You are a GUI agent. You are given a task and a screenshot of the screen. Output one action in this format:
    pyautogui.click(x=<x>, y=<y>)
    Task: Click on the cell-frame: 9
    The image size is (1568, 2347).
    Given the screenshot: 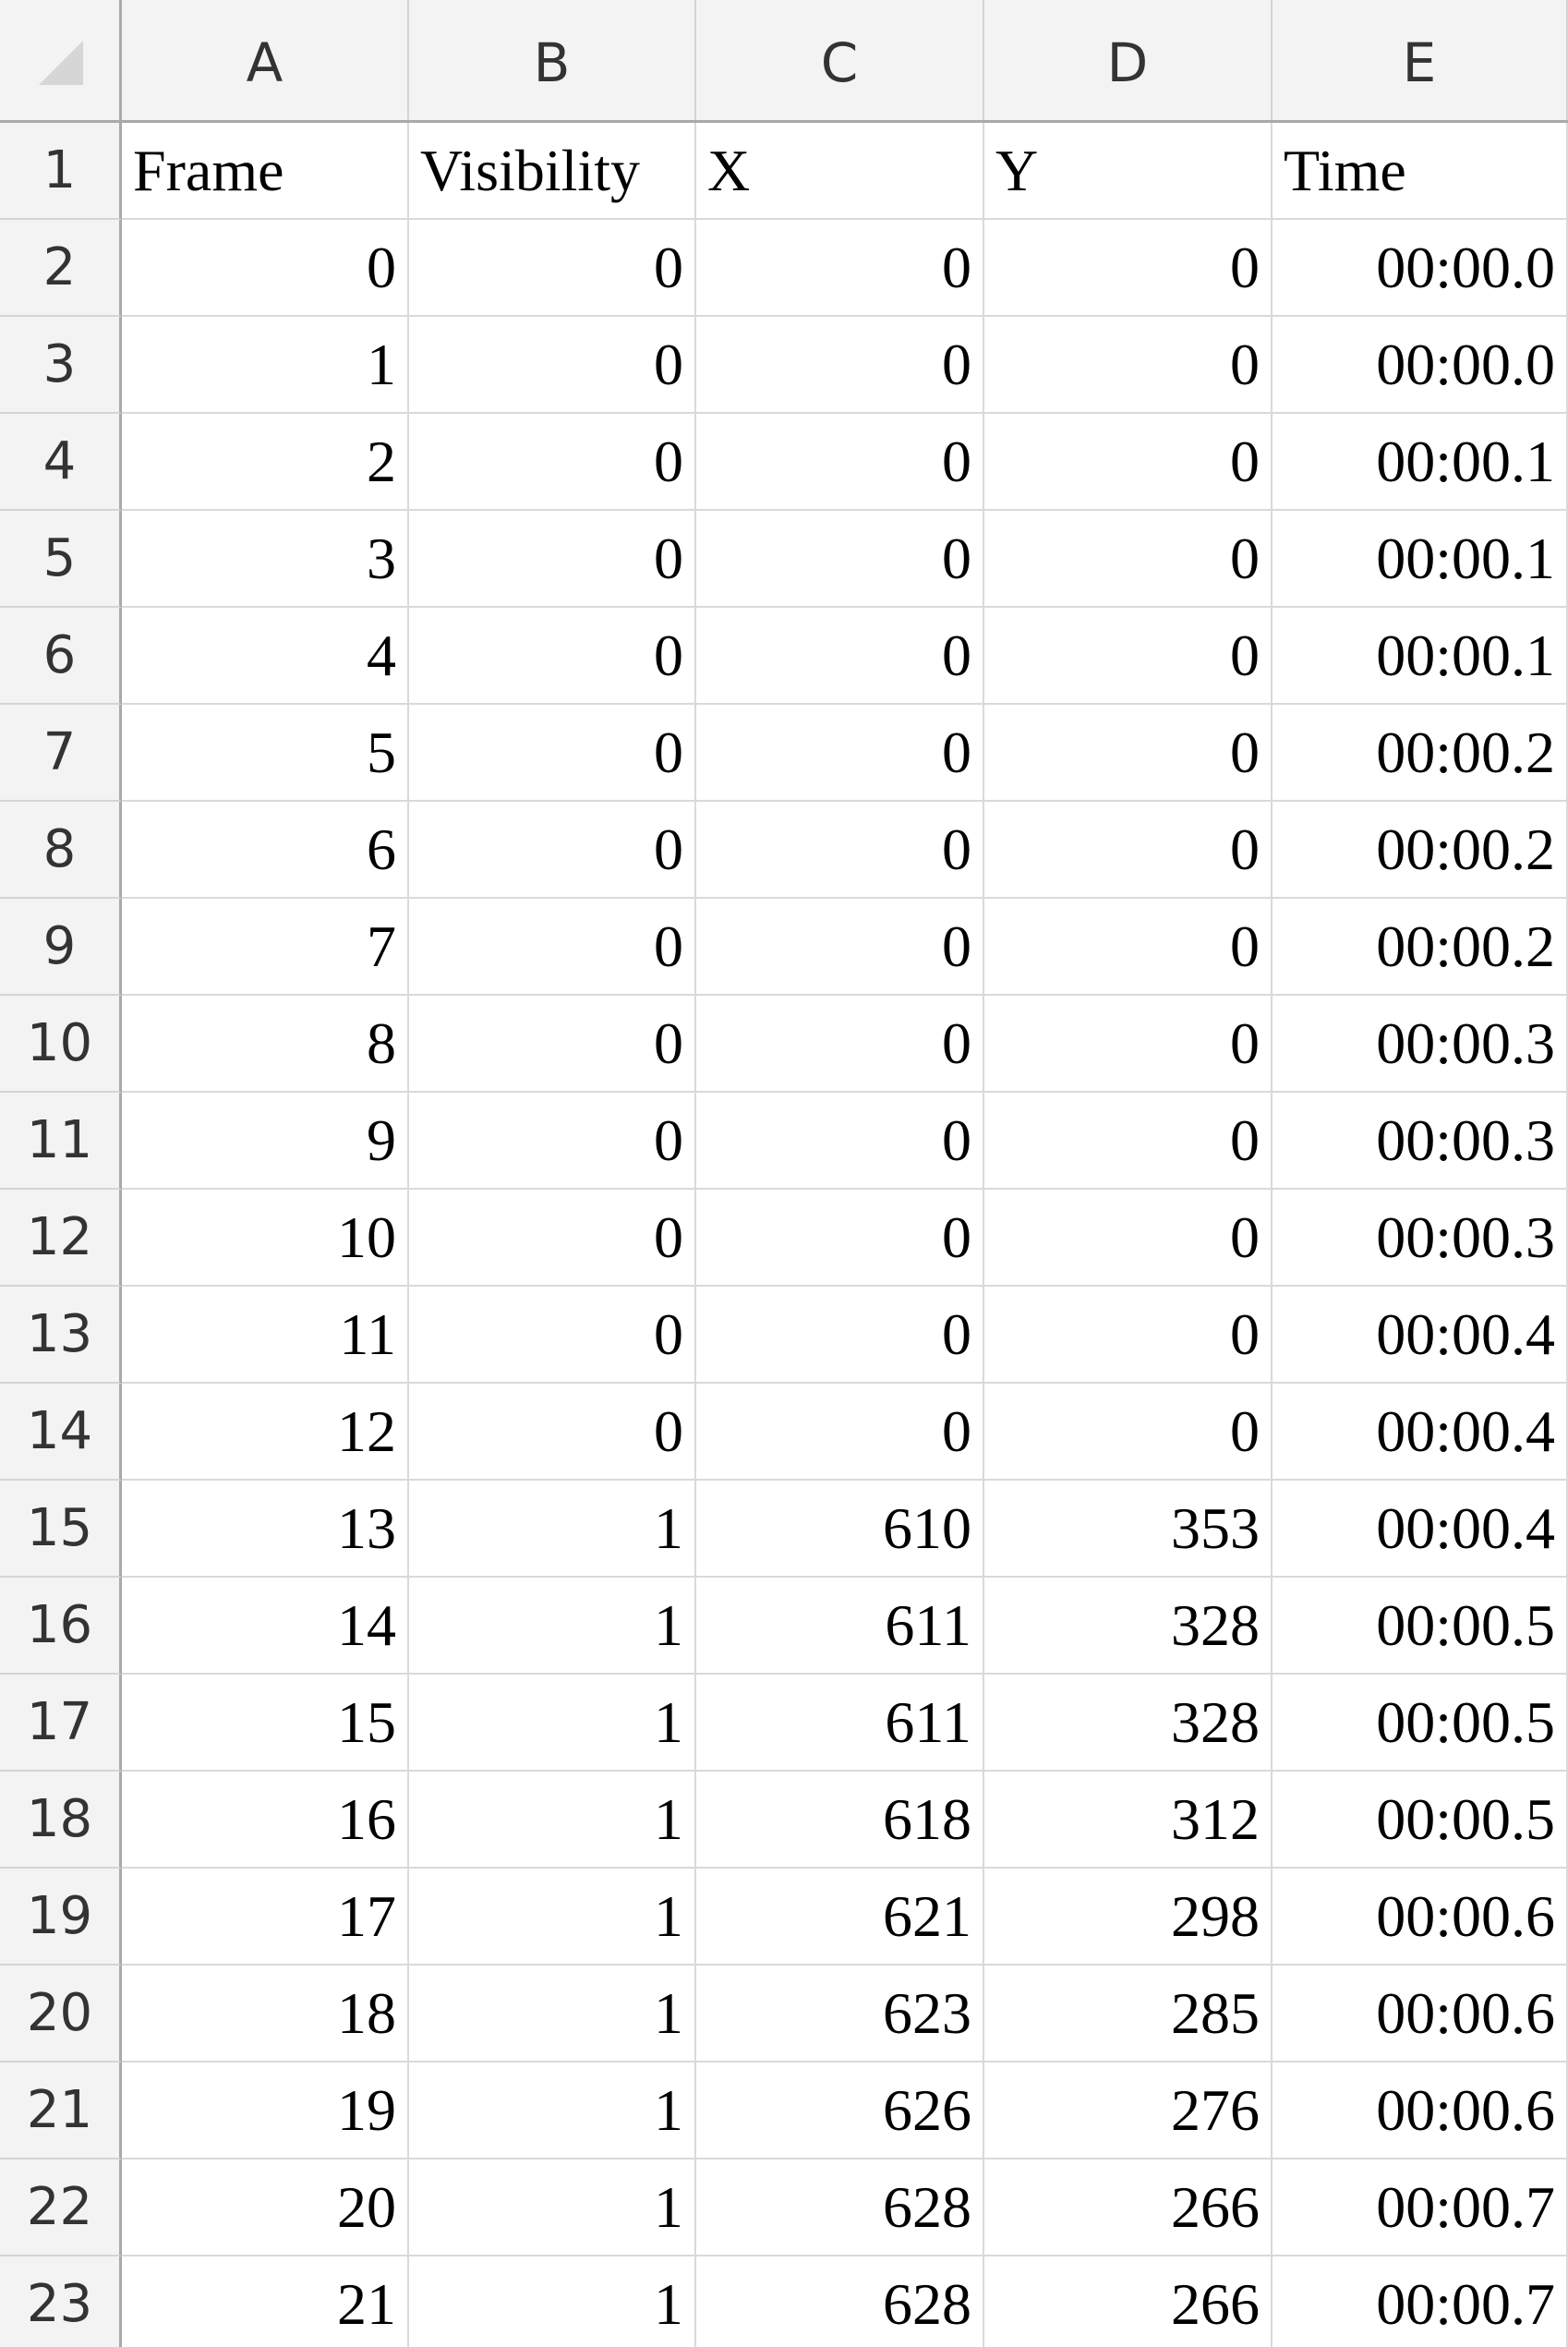 What is the action you would take?
    pyautogui.click(x=265, y=1141)
    